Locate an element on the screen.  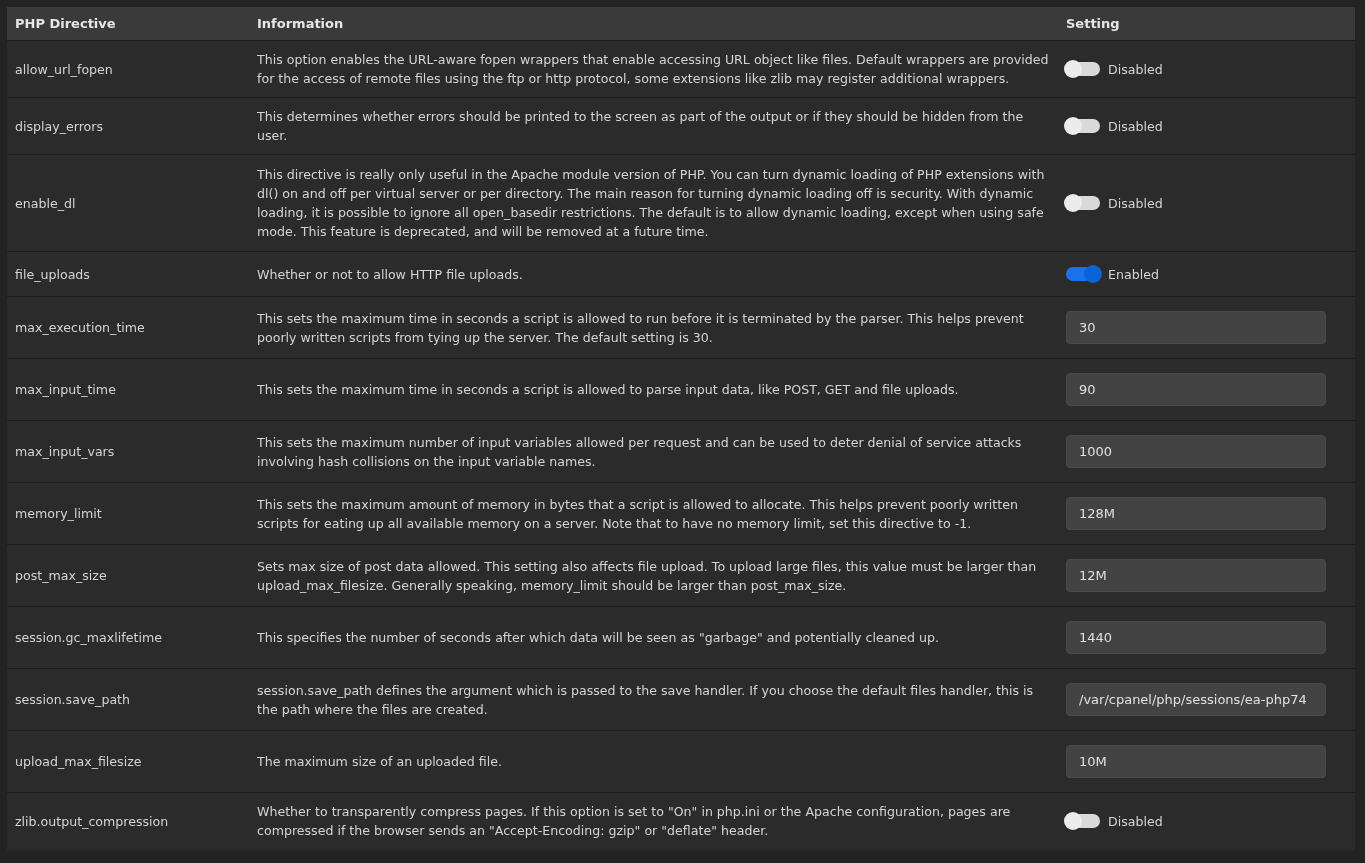
directive-cell: max_execution_time is located at coordinates (128, 327).